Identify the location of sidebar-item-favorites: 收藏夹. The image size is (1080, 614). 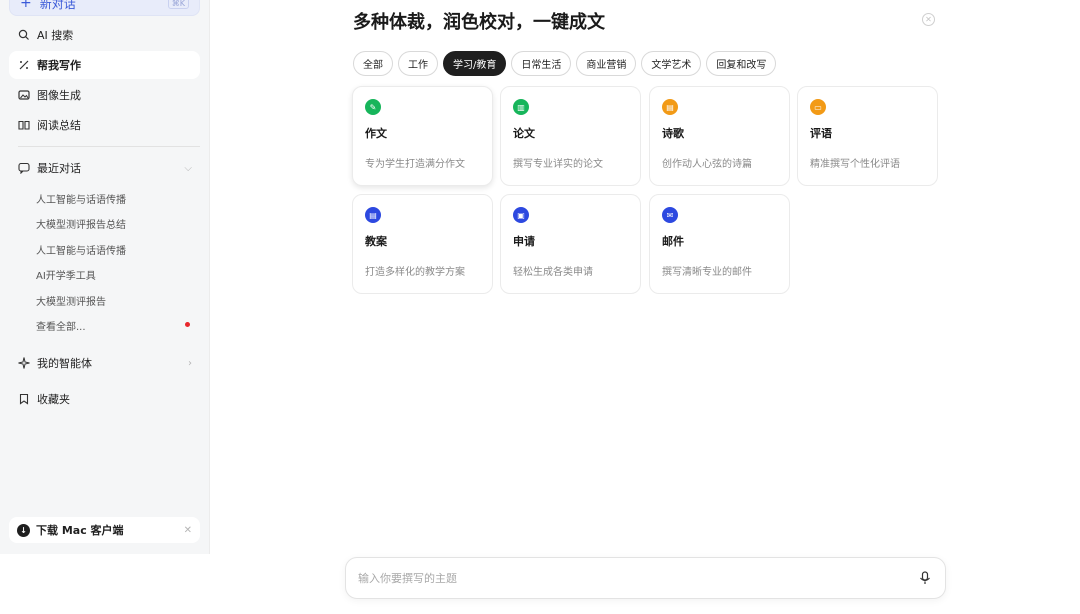
(104, 399).